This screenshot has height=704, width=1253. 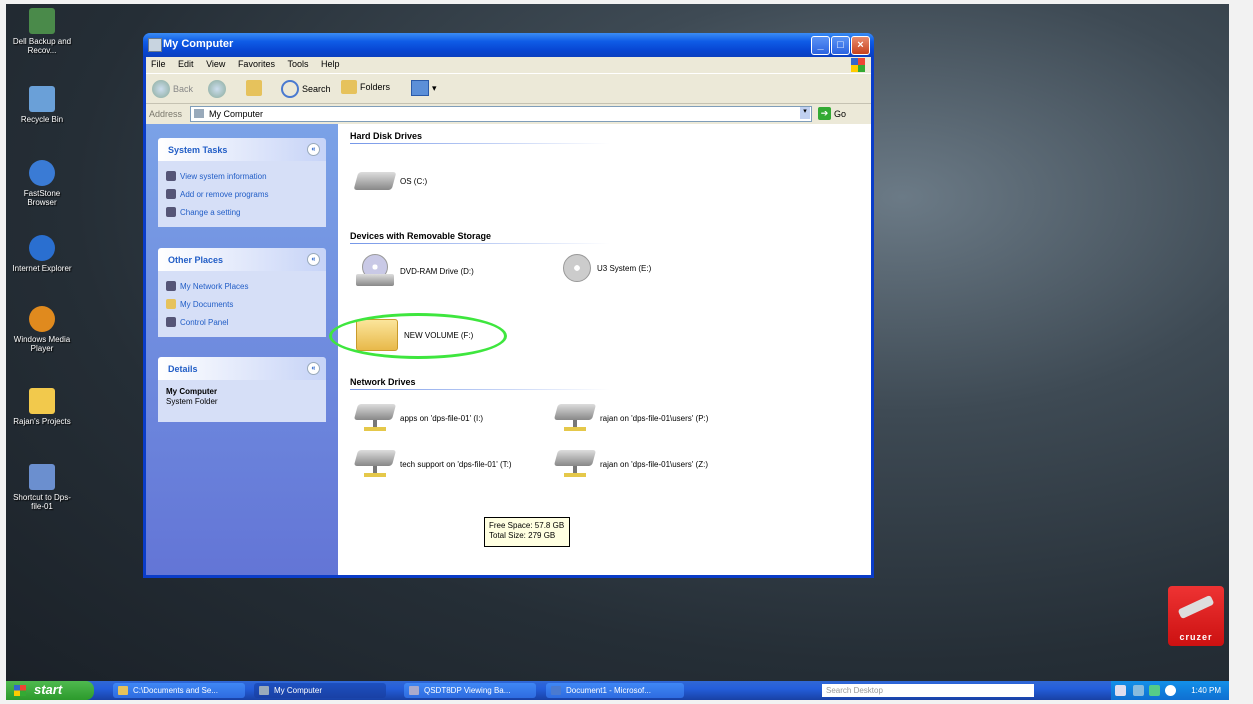 I want to click on task-add-remove-programs: Add or remove programs, so click(x=242, y=194).